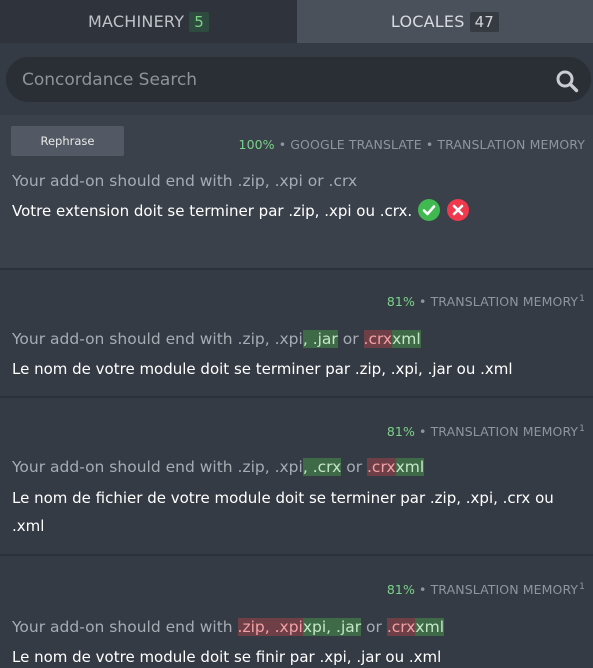  Describe the element at coordinates (429, 144) in the screenshot. I see `sources-label: • GOOGLE TRANSLATE • TRANSLATION MEMORY` at that location.